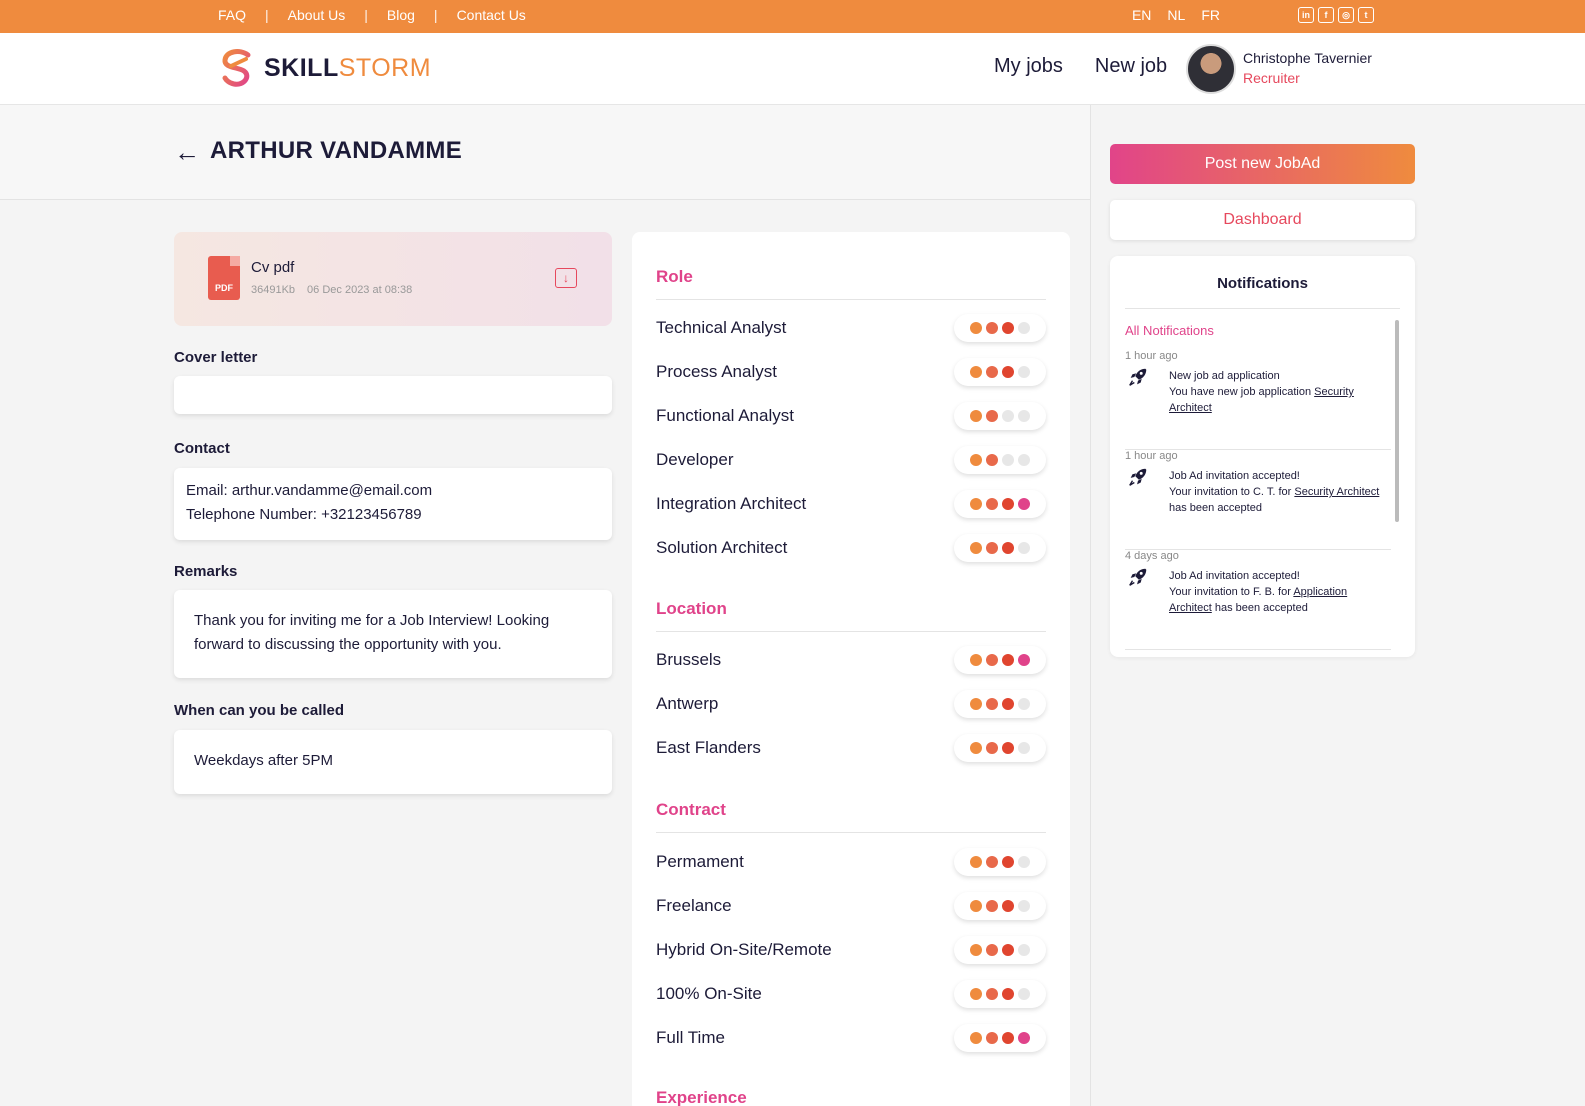  I want to click on skill-name: Hybrid On-Site/Remote, so click(744, 949).